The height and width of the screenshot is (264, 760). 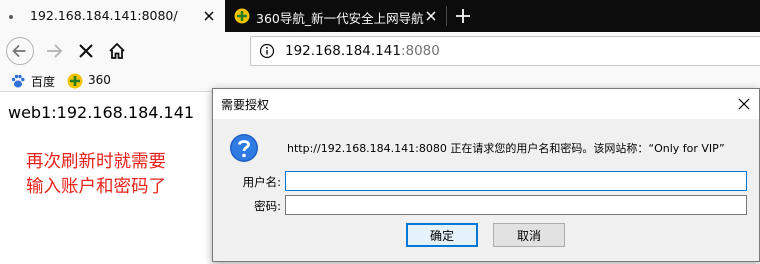 I want to click on url-port: :8080, so click(x=420, y=51).